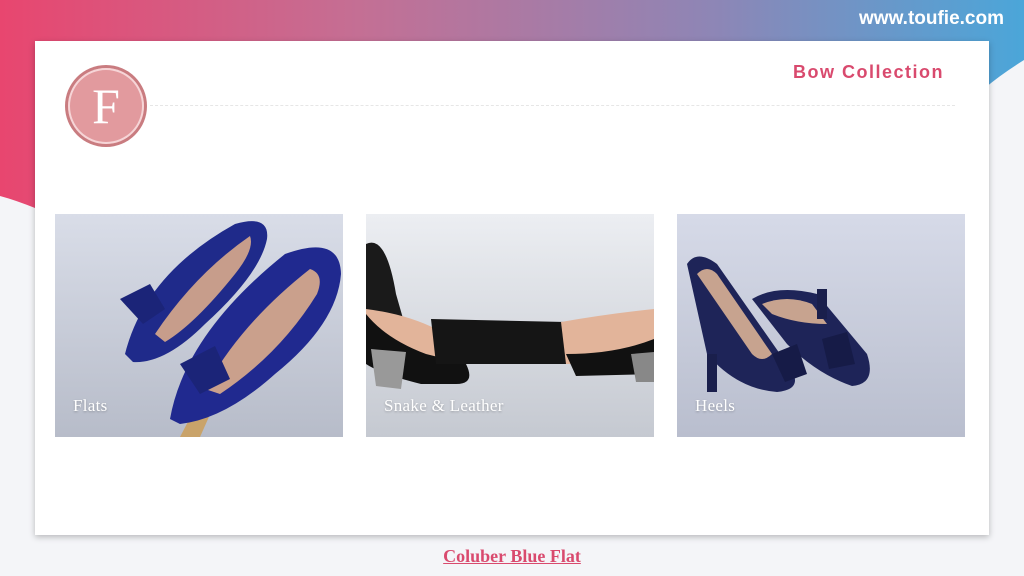 The image size is (1024, 576). I want to click on logo-letter: F, so click(106, 106).